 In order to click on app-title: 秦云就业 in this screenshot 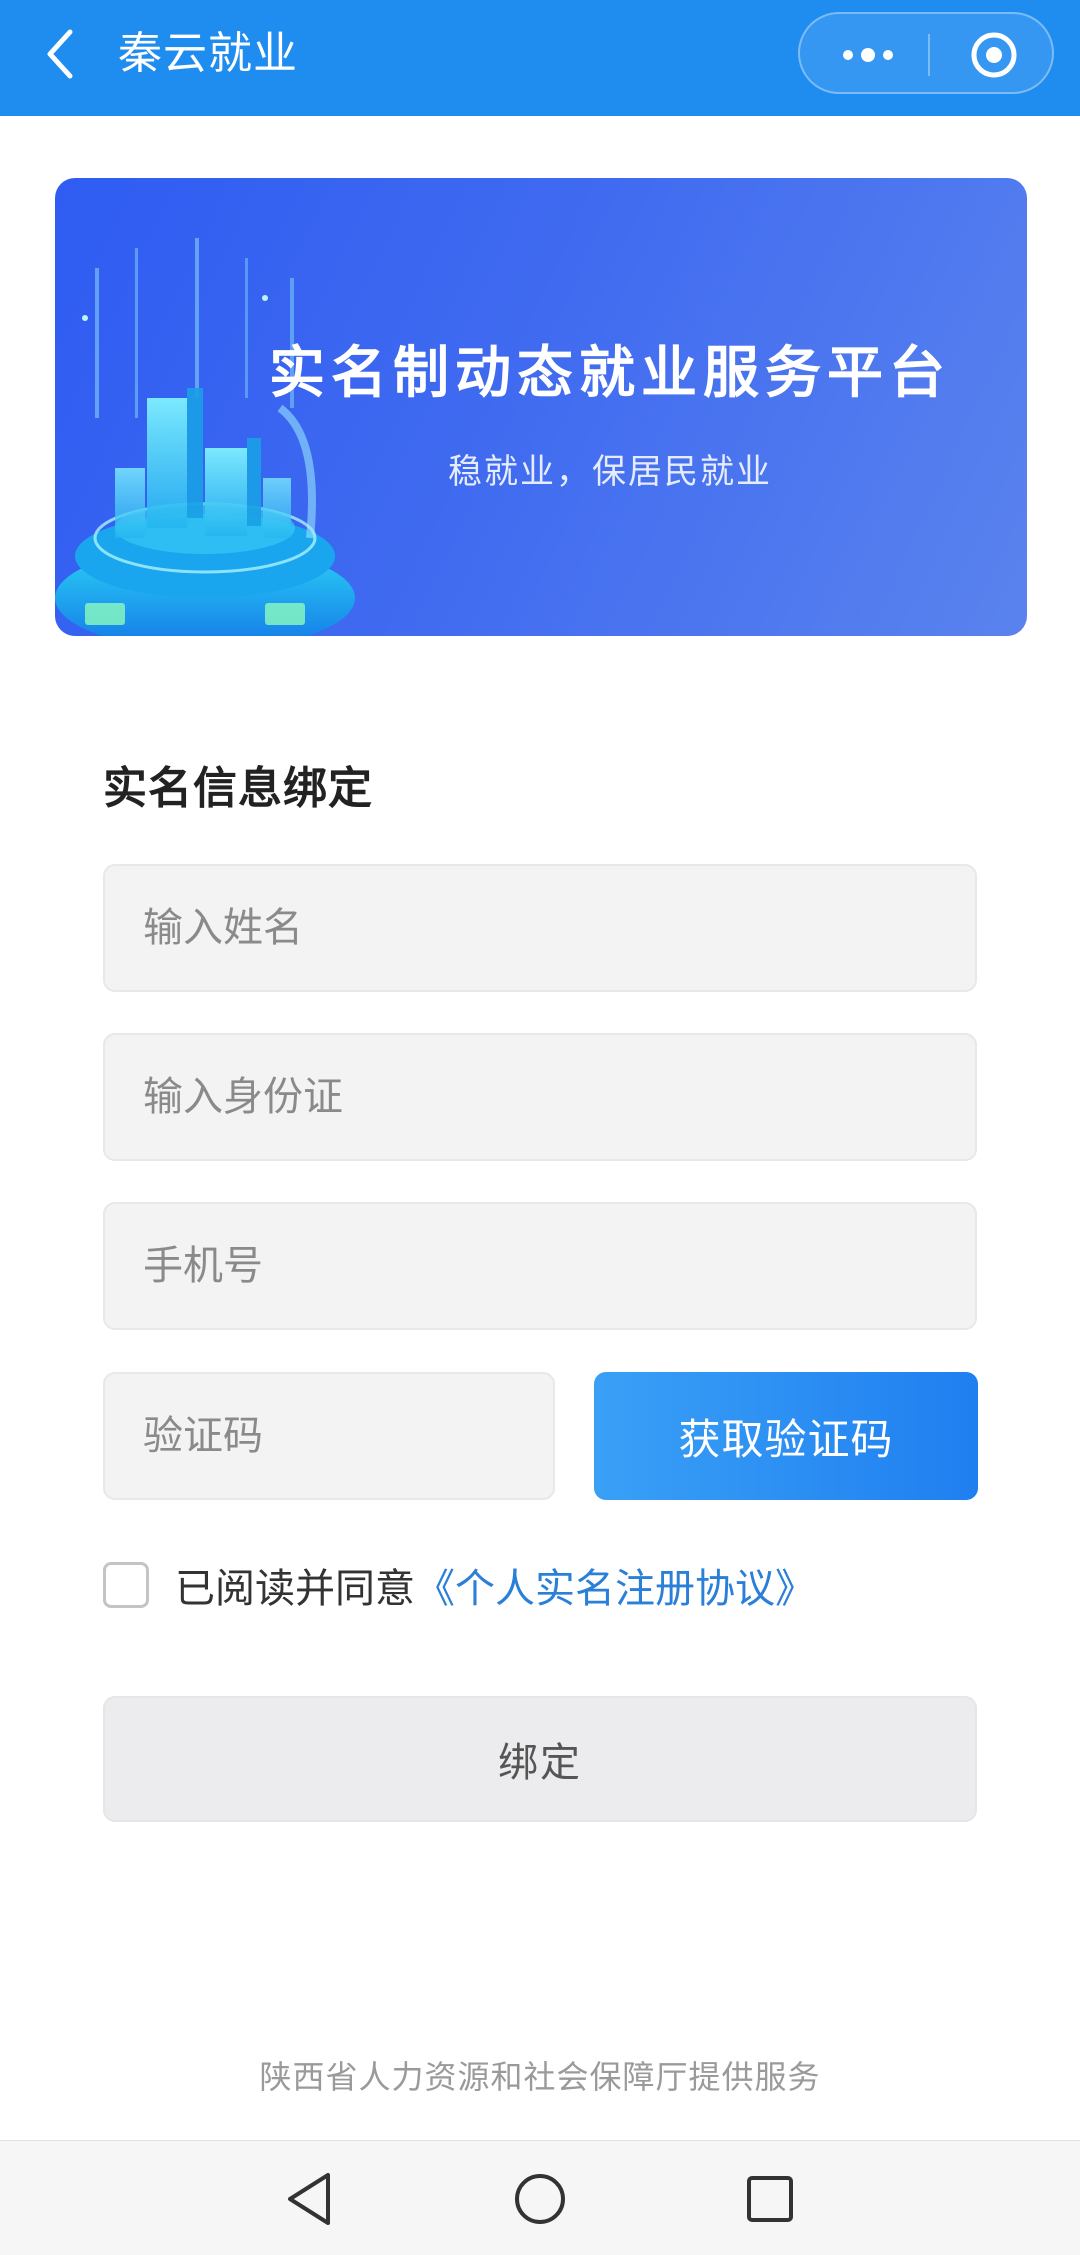, I will do `click(208, 53)`.